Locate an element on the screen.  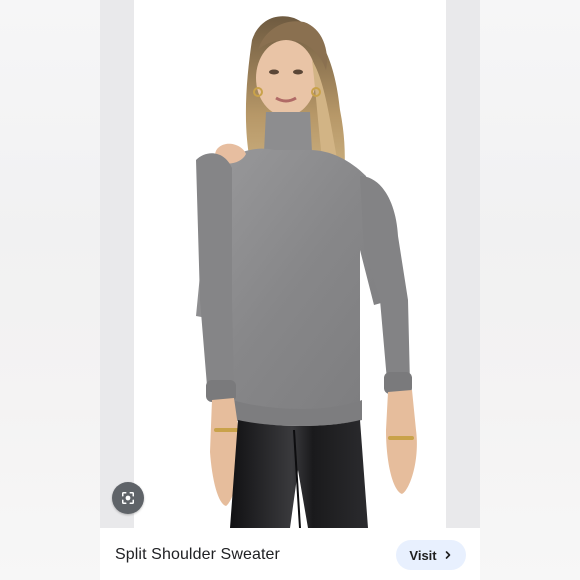
photo-margin-right is located at coordinates (463, 264).